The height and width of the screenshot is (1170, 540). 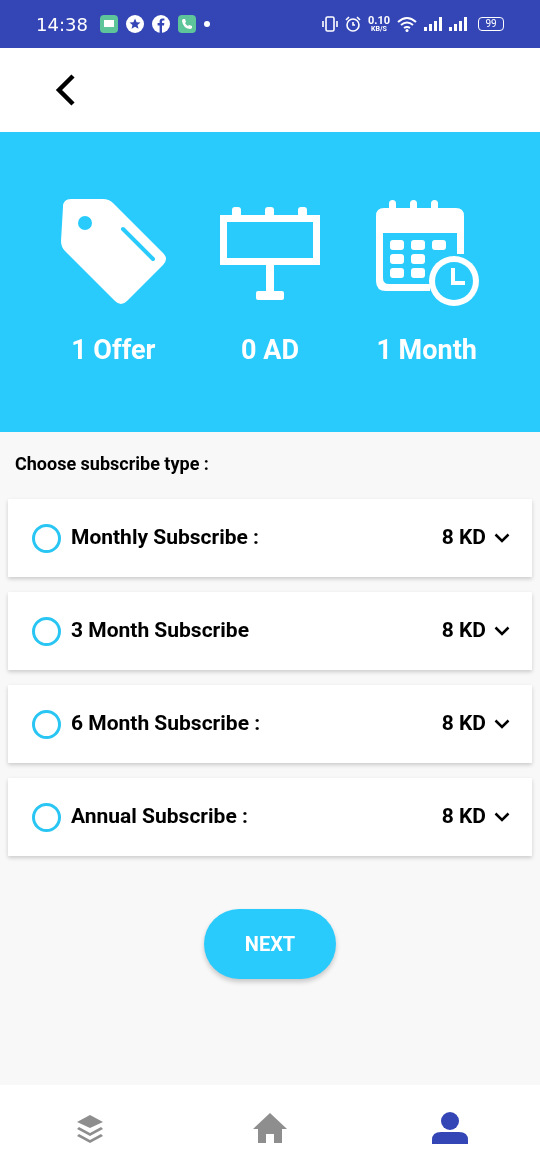 I want to click on dot-icon, so click(x=206, y=24).